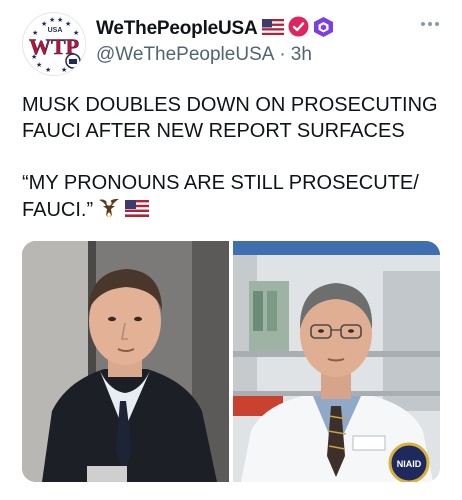 The width and height of the screenshot is (462, 500). What do you see at coordinates (109, 210) in the screenshot?
I see `eagle-icon` at bounding box center [109, 210].